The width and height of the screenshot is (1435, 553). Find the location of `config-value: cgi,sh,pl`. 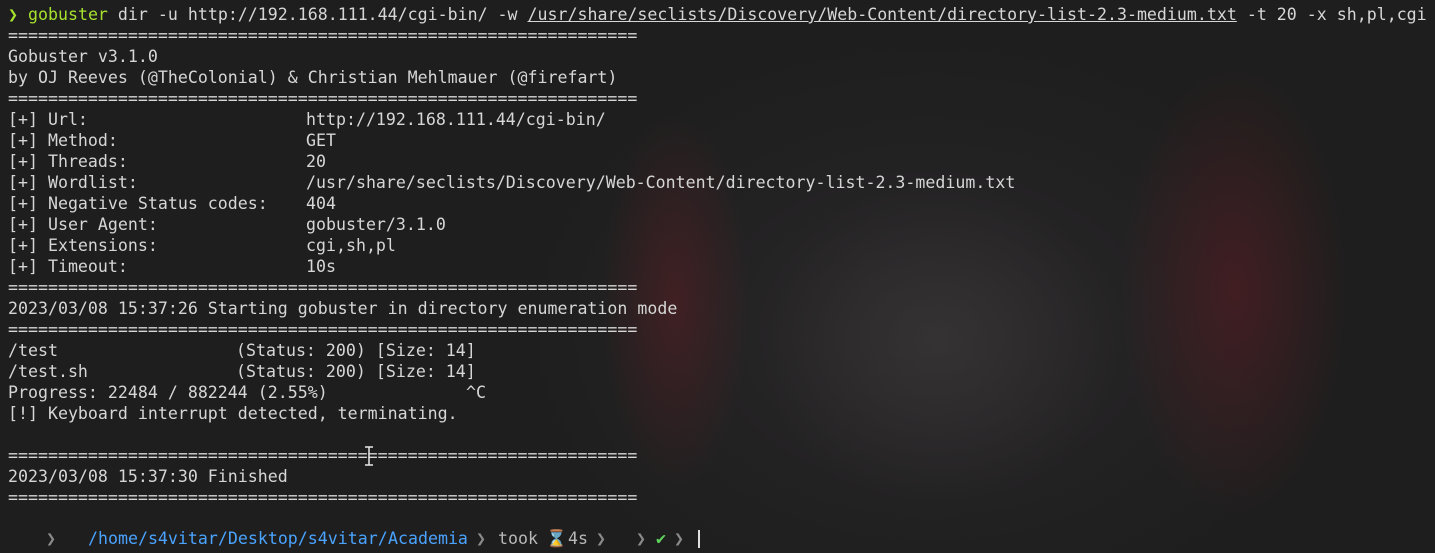

config-value: cgi,sh,pl is located at coordinates (351, 245).